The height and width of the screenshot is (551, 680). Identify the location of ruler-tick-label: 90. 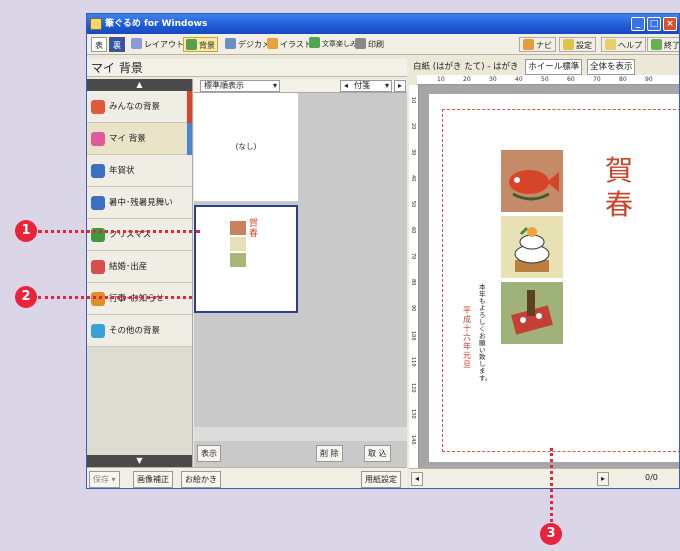
(649, 79).